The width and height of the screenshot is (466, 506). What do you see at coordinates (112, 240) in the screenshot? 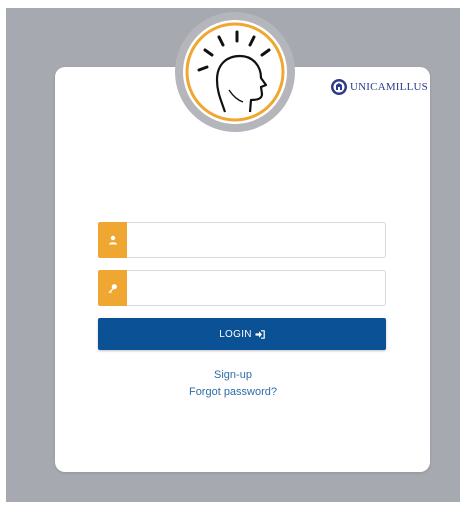
I see `user-icon` at bounding box center [112, 240].